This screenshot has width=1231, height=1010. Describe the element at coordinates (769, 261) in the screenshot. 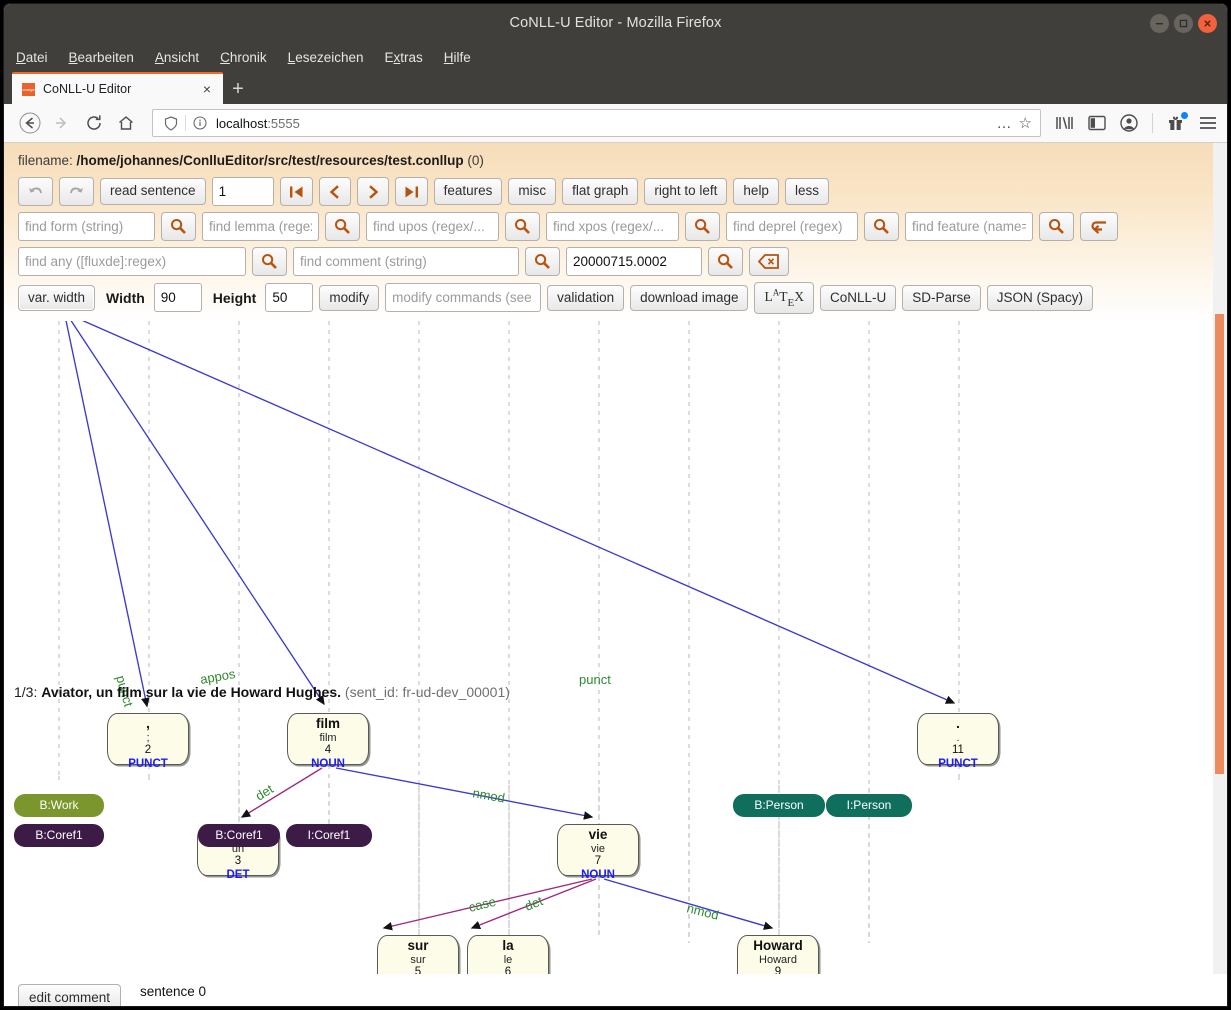

I see `clear-sentid-button` at that location.